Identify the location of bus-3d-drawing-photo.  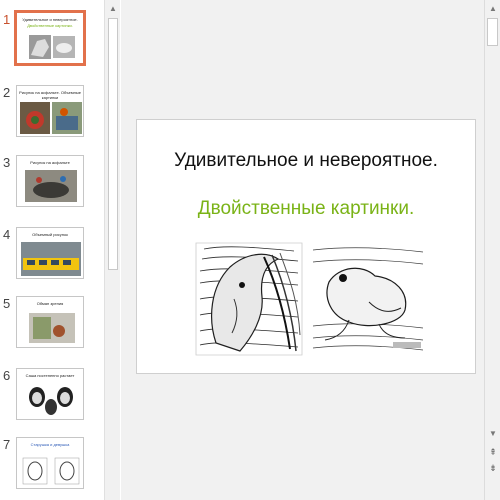
(51, 259).